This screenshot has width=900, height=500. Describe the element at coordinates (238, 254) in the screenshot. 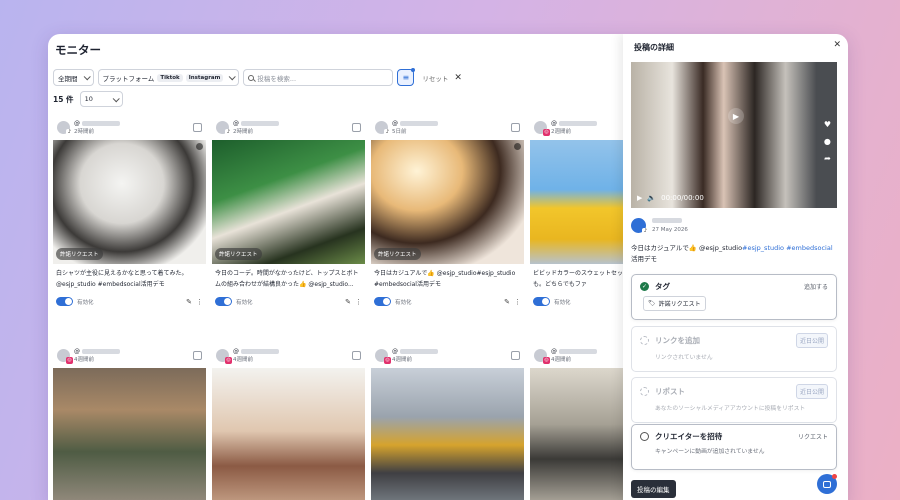

I see `rights-request-badge: 許諾リクエスト` at that location.